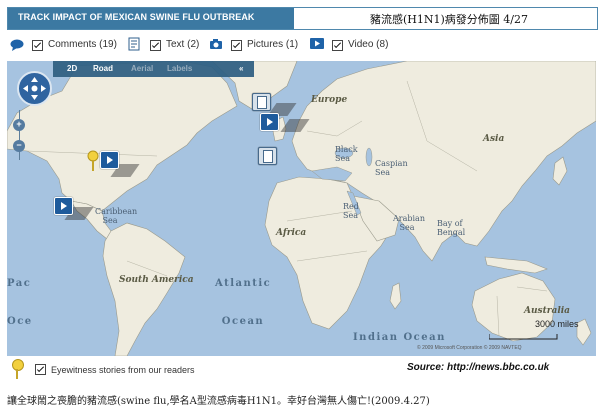 This screenshot has width=600, height=416. I want to click on pictures-checkbox, so click(236, 45).